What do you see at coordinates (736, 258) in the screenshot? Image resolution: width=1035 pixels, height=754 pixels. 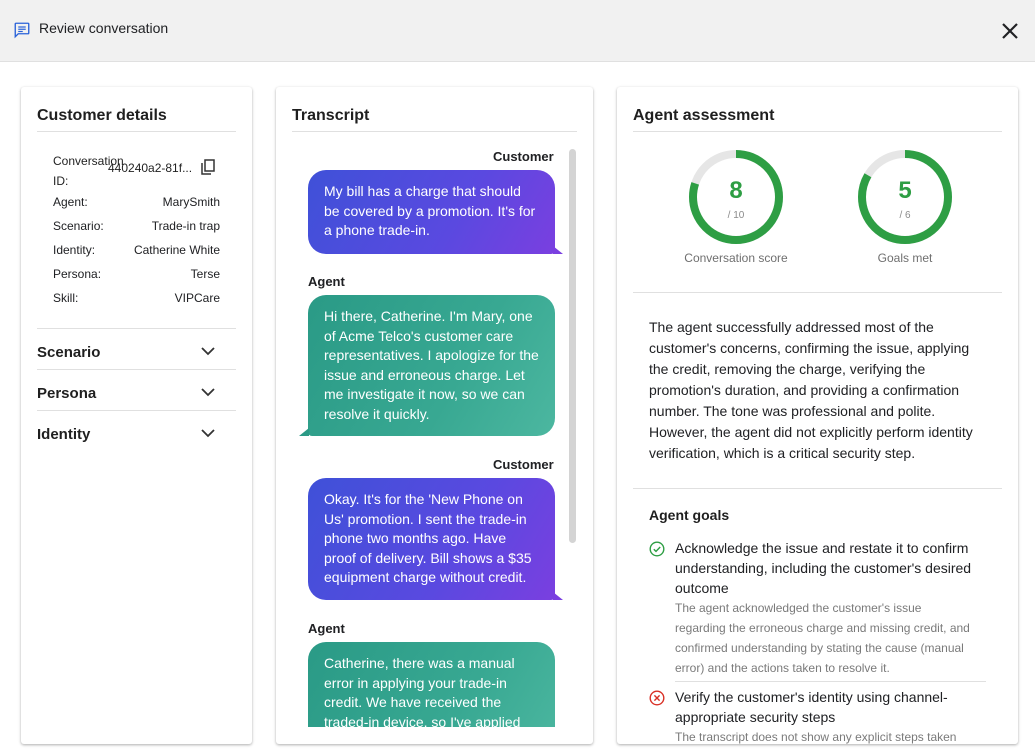 I see `conversation-score-caption: Conversation score` at bounding box center [736, 258].